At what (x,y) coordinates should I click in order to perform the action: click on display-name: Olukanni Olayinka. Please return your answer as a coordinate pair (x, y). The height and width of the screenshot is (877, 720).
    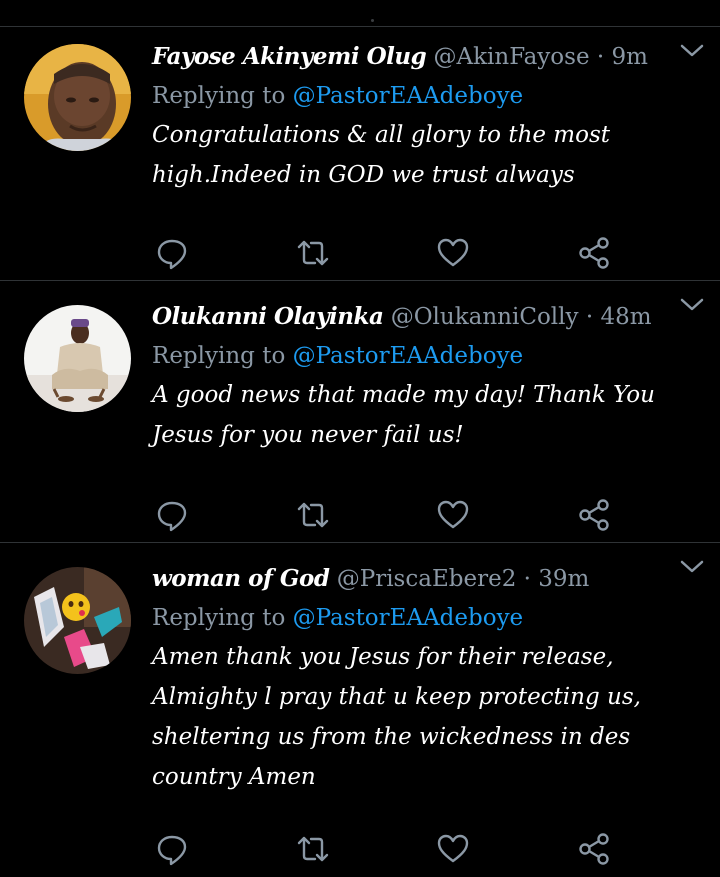
    Looking at the image, I should click on (268, 316).